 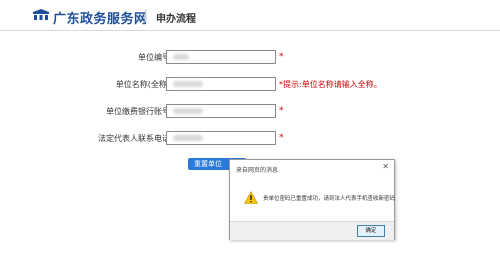 What do you see at coordinates (134, 138) in the screenshot?
I see `legal-rep-phone-label: 法定代表人联系电话` at bounding box center [134, 138].